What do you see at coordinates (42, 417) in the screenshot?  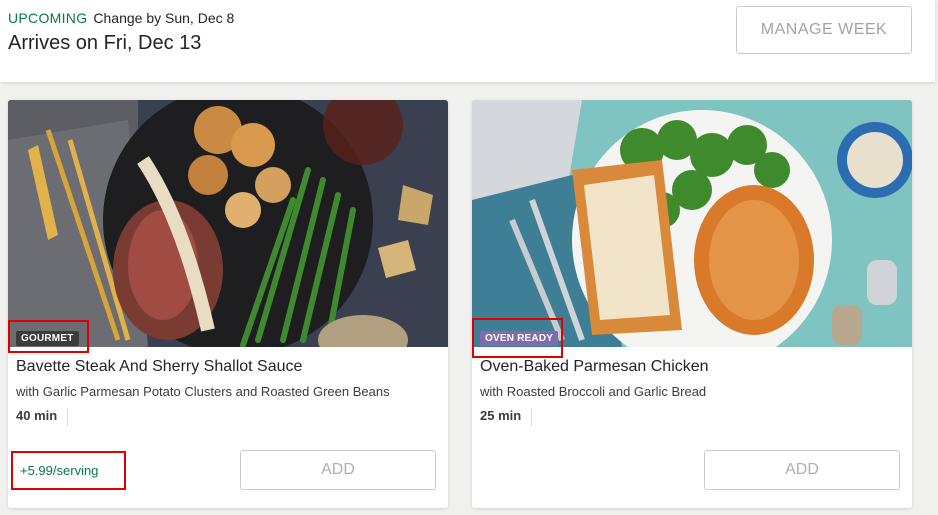 I see `cook-time: 40 min` at bounding box center [42, 417].